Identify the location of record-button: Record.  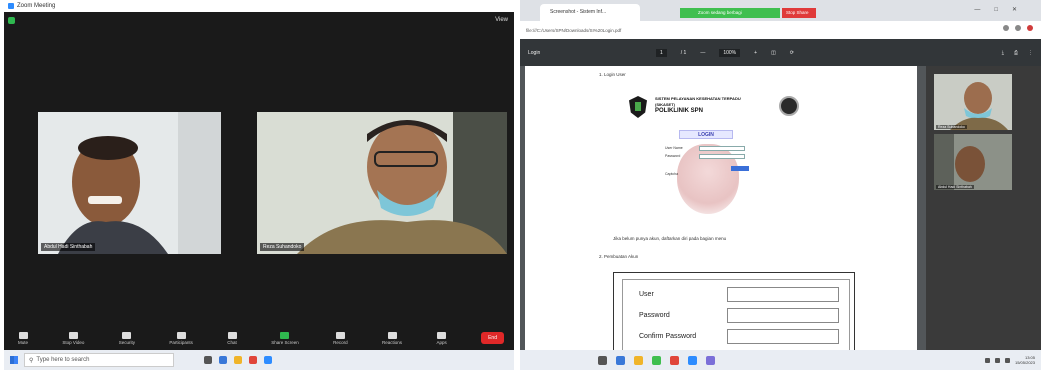
(340, 338).